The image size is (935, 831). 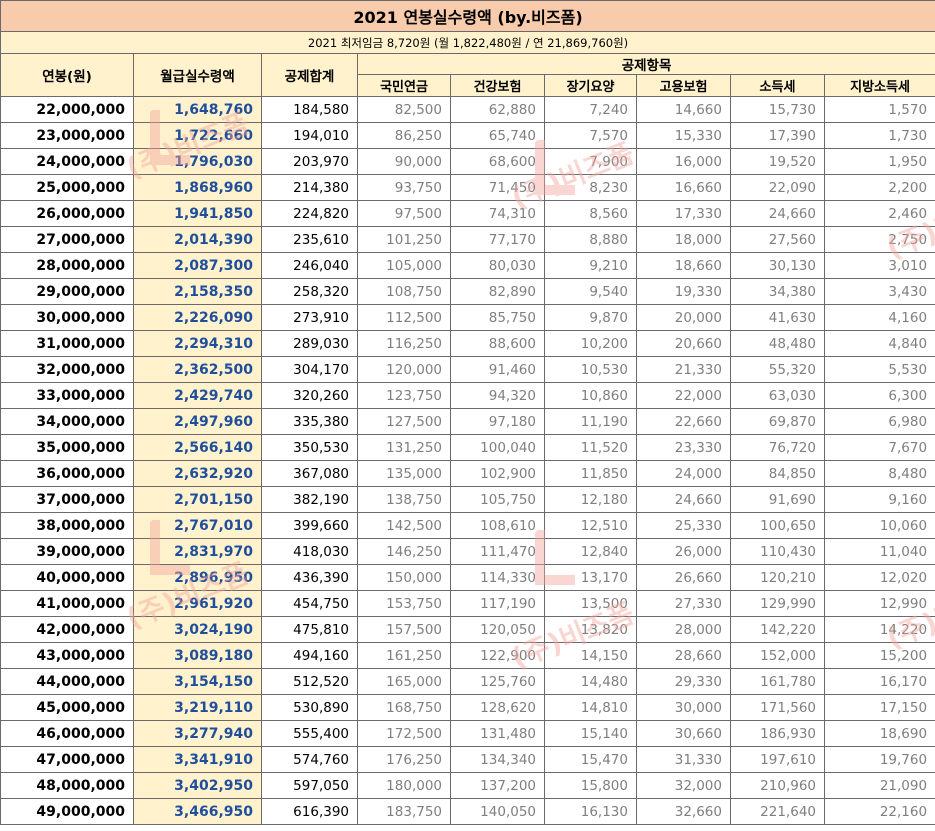 What do you see at coordinates (197, 733) in the screenshot?
I see `cell-net-monthly: 3,277,940` at bounding box center [197, 733].